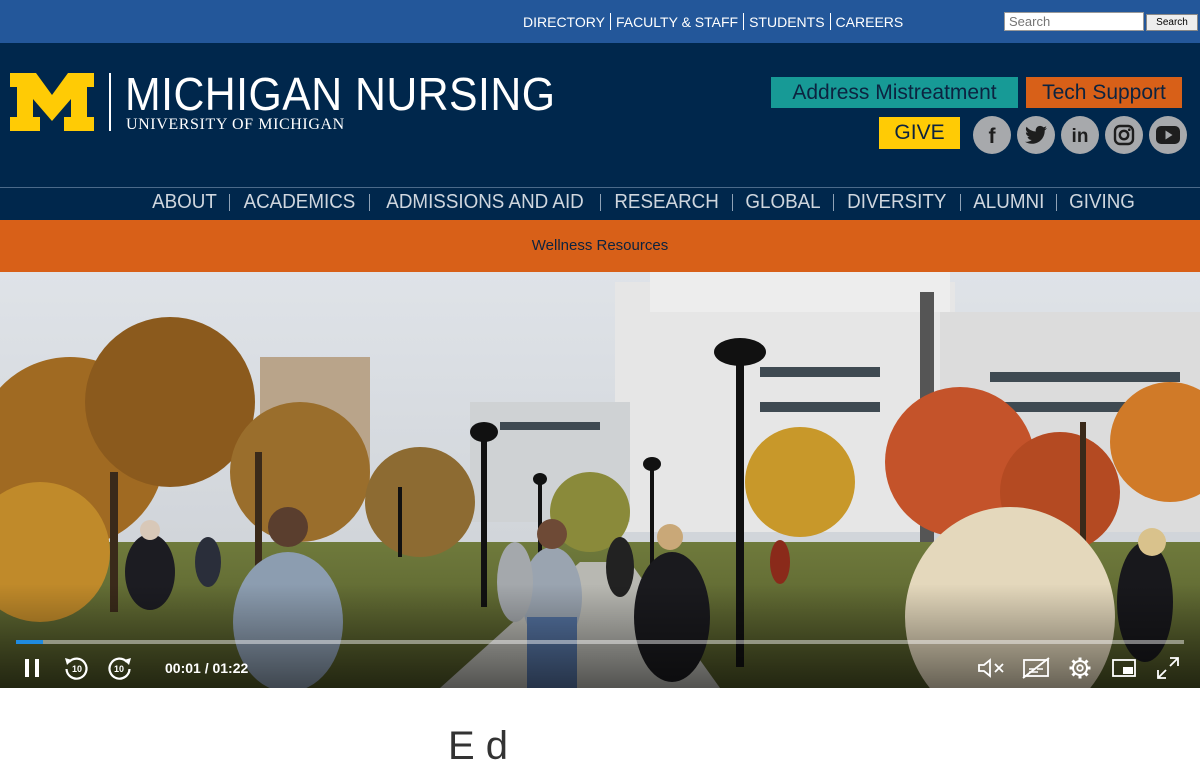 The height and width of the screenshot is (769, 1200). What do you see at coordinates (478, 746) in the screenshot?
I see `section-heading-partial: E d` at bounding box center [478, 746].